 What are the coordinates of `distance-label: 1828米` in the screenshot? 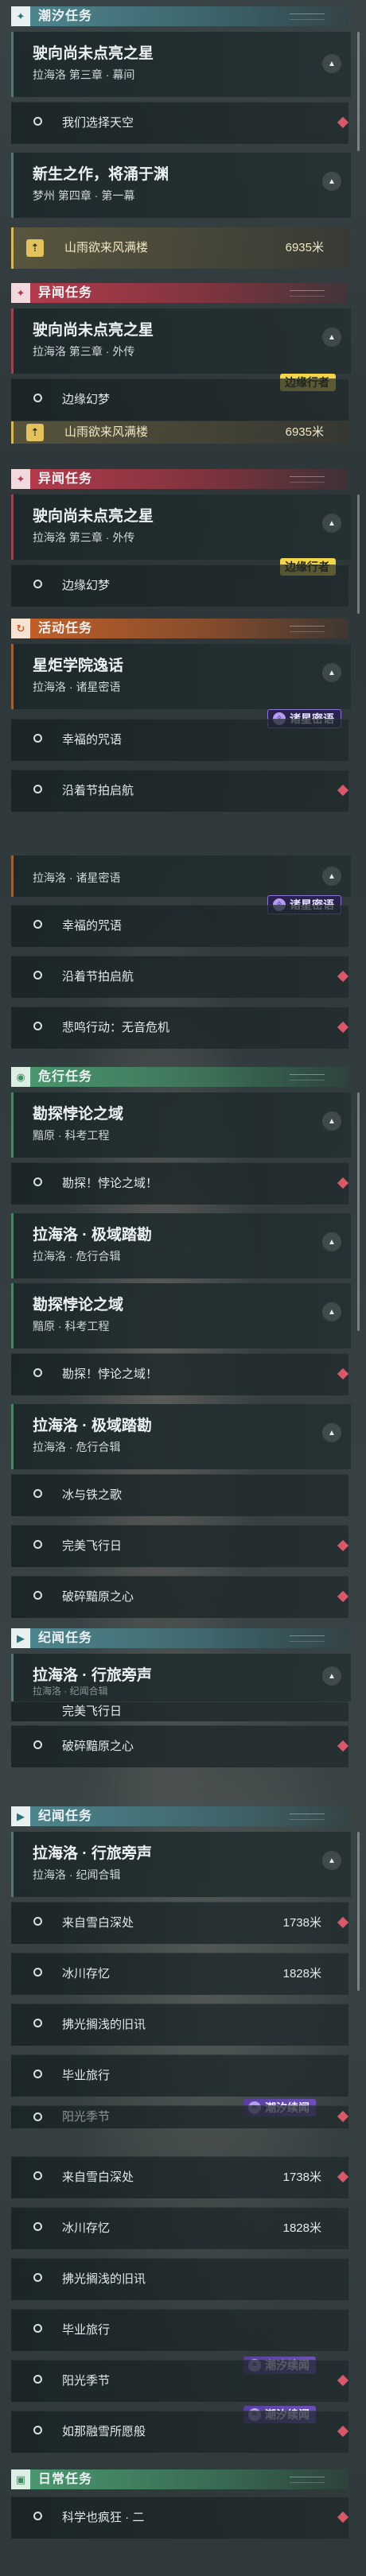 It's located at (301, 2228).